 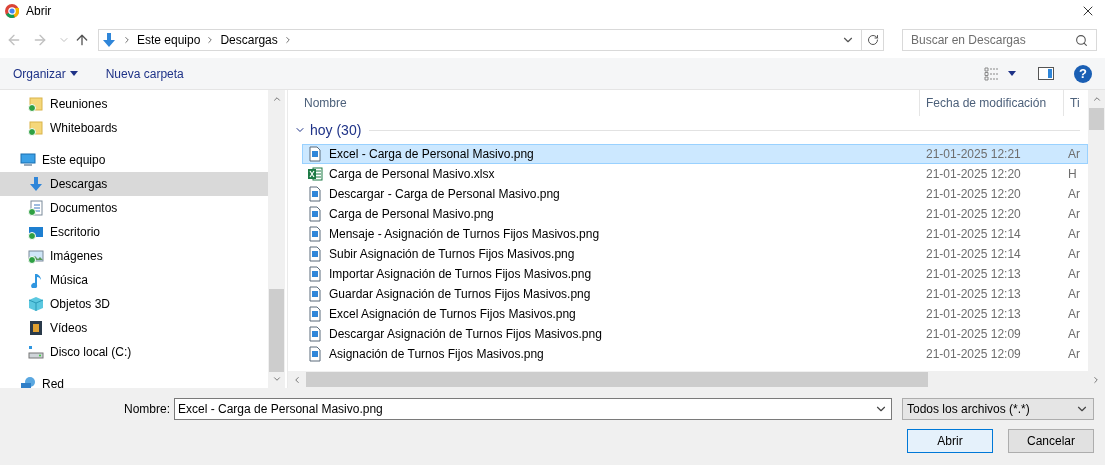 I want to click on file-row: Importar Asignación de Turnos Fijos Masivos.png 21-01-2025 12:13 Ar, so click(x=695, y=274).